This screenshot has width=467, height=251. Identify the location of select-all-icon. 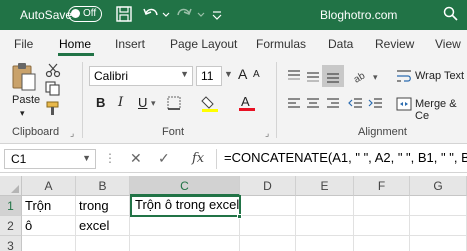
(15, 189).